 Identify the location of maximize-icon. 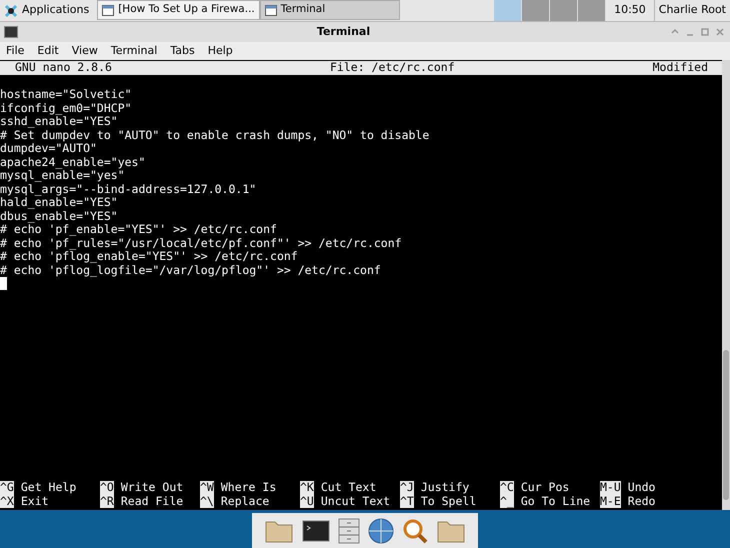
(705, 32).